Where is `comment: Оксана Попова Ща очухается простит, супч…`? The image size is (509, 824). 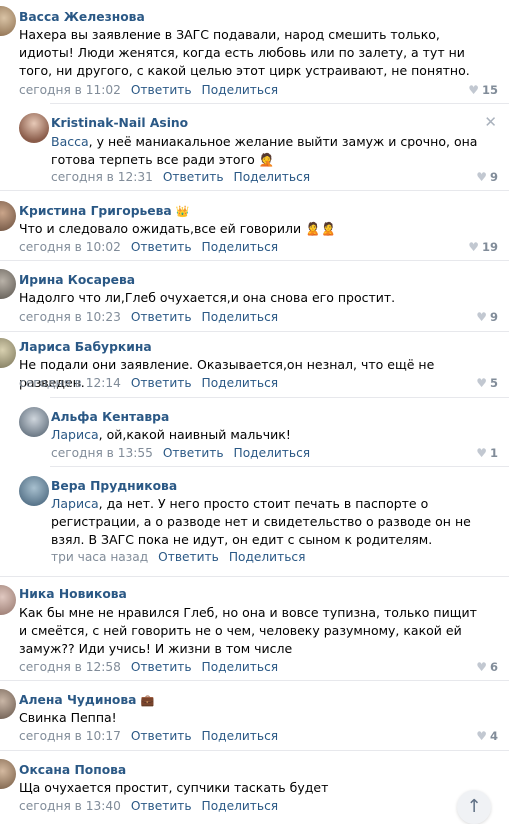 comment: Оксана Попова Ща очухается простит, супч… is located at coordinates (254, 786).